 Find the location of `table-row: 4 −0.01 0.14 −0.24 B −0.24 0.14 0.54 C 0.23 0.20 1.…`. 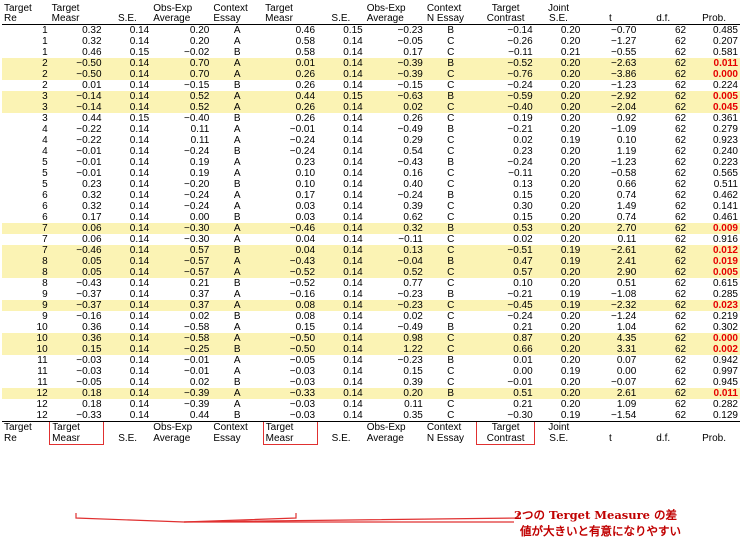

table-row: 4 −0.01 0.14 −0.24 B −0.24 0.14 0.54 C 0.23 0.20 1.… is located at coordinates (371, 151).